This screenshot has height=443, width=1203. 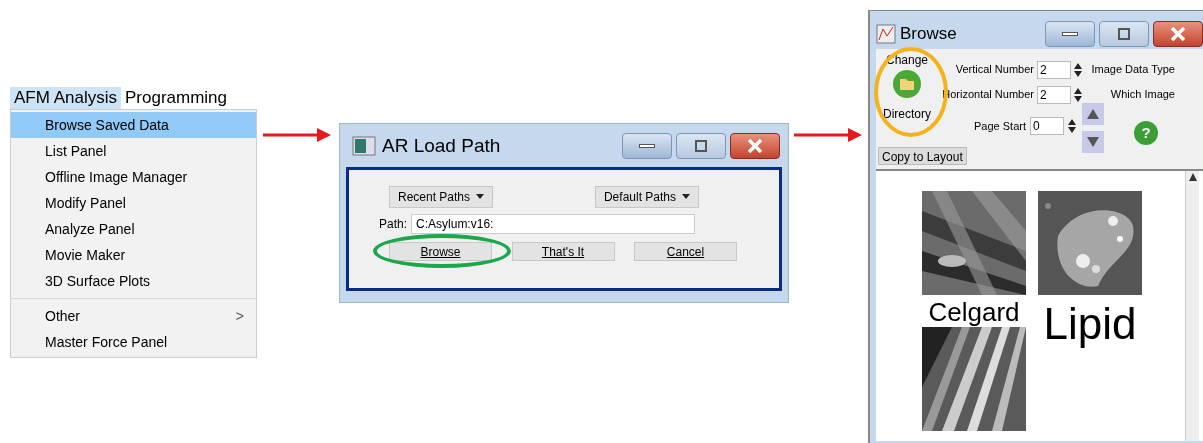 What do you see at coordinates (133, 229) in the screenshot?
I see `menu-item: Analyze Panel` at bounding box center [133, 229].